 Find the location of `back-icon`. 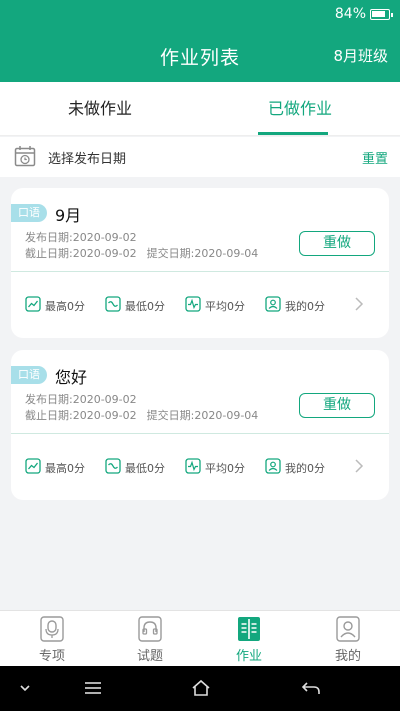

back-icon is located at coordinates (311, 688).